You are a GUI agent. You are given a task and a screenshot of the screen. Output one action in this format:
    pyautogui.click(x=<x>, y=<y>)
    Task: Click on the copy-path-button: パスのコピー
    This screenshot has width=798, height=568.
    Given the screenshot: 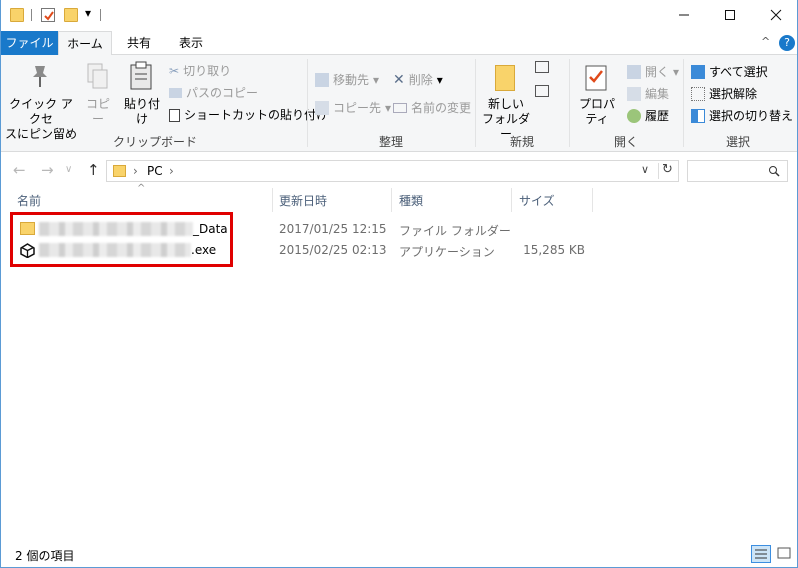 What is the action you would take?
    pyautogui.click(x=213, y=93)
    